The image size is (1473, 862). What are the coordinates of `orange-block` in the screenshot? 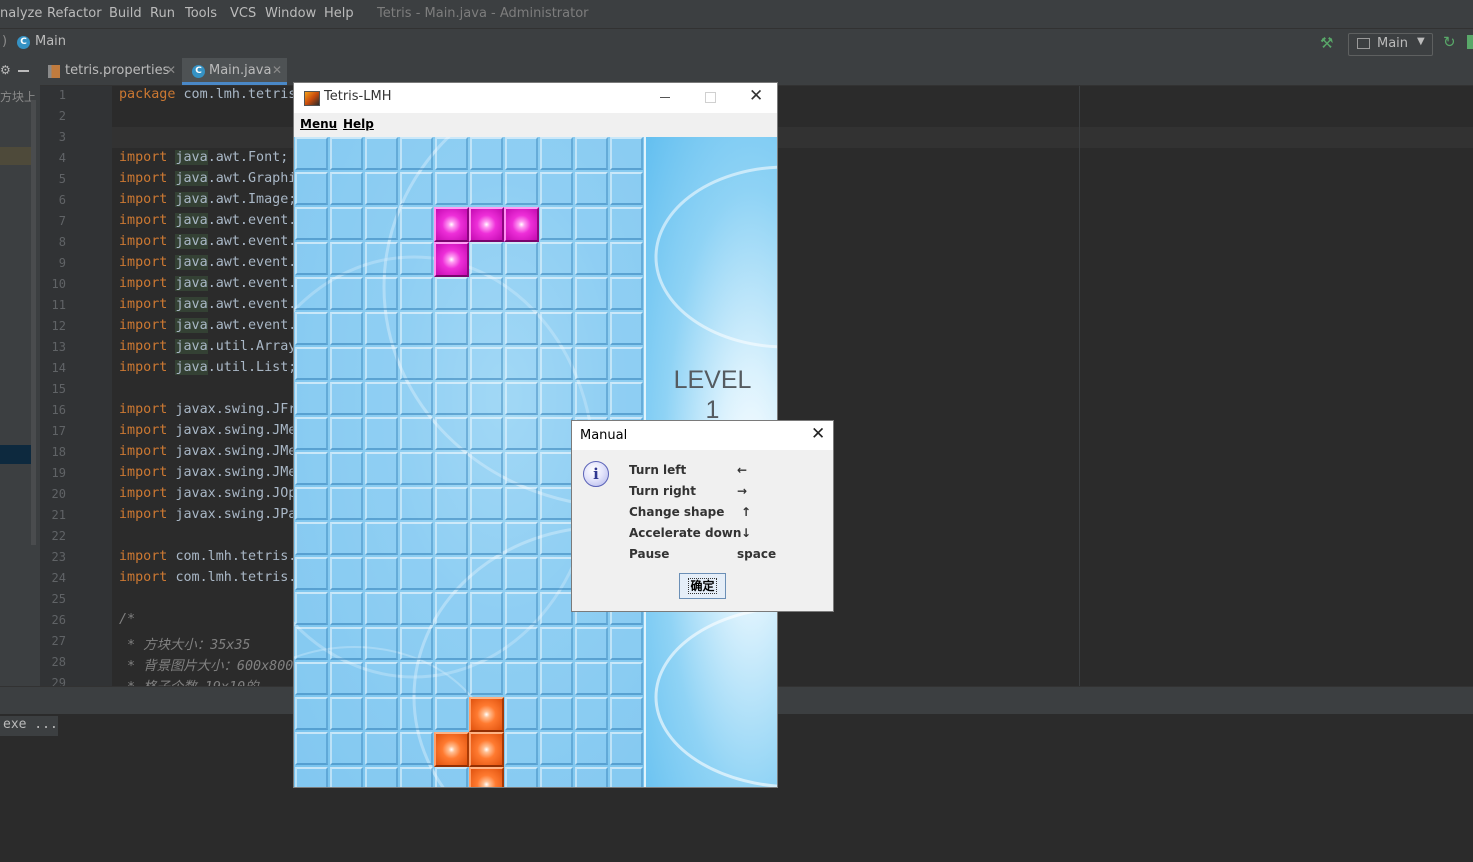 It's located at (486, 714).